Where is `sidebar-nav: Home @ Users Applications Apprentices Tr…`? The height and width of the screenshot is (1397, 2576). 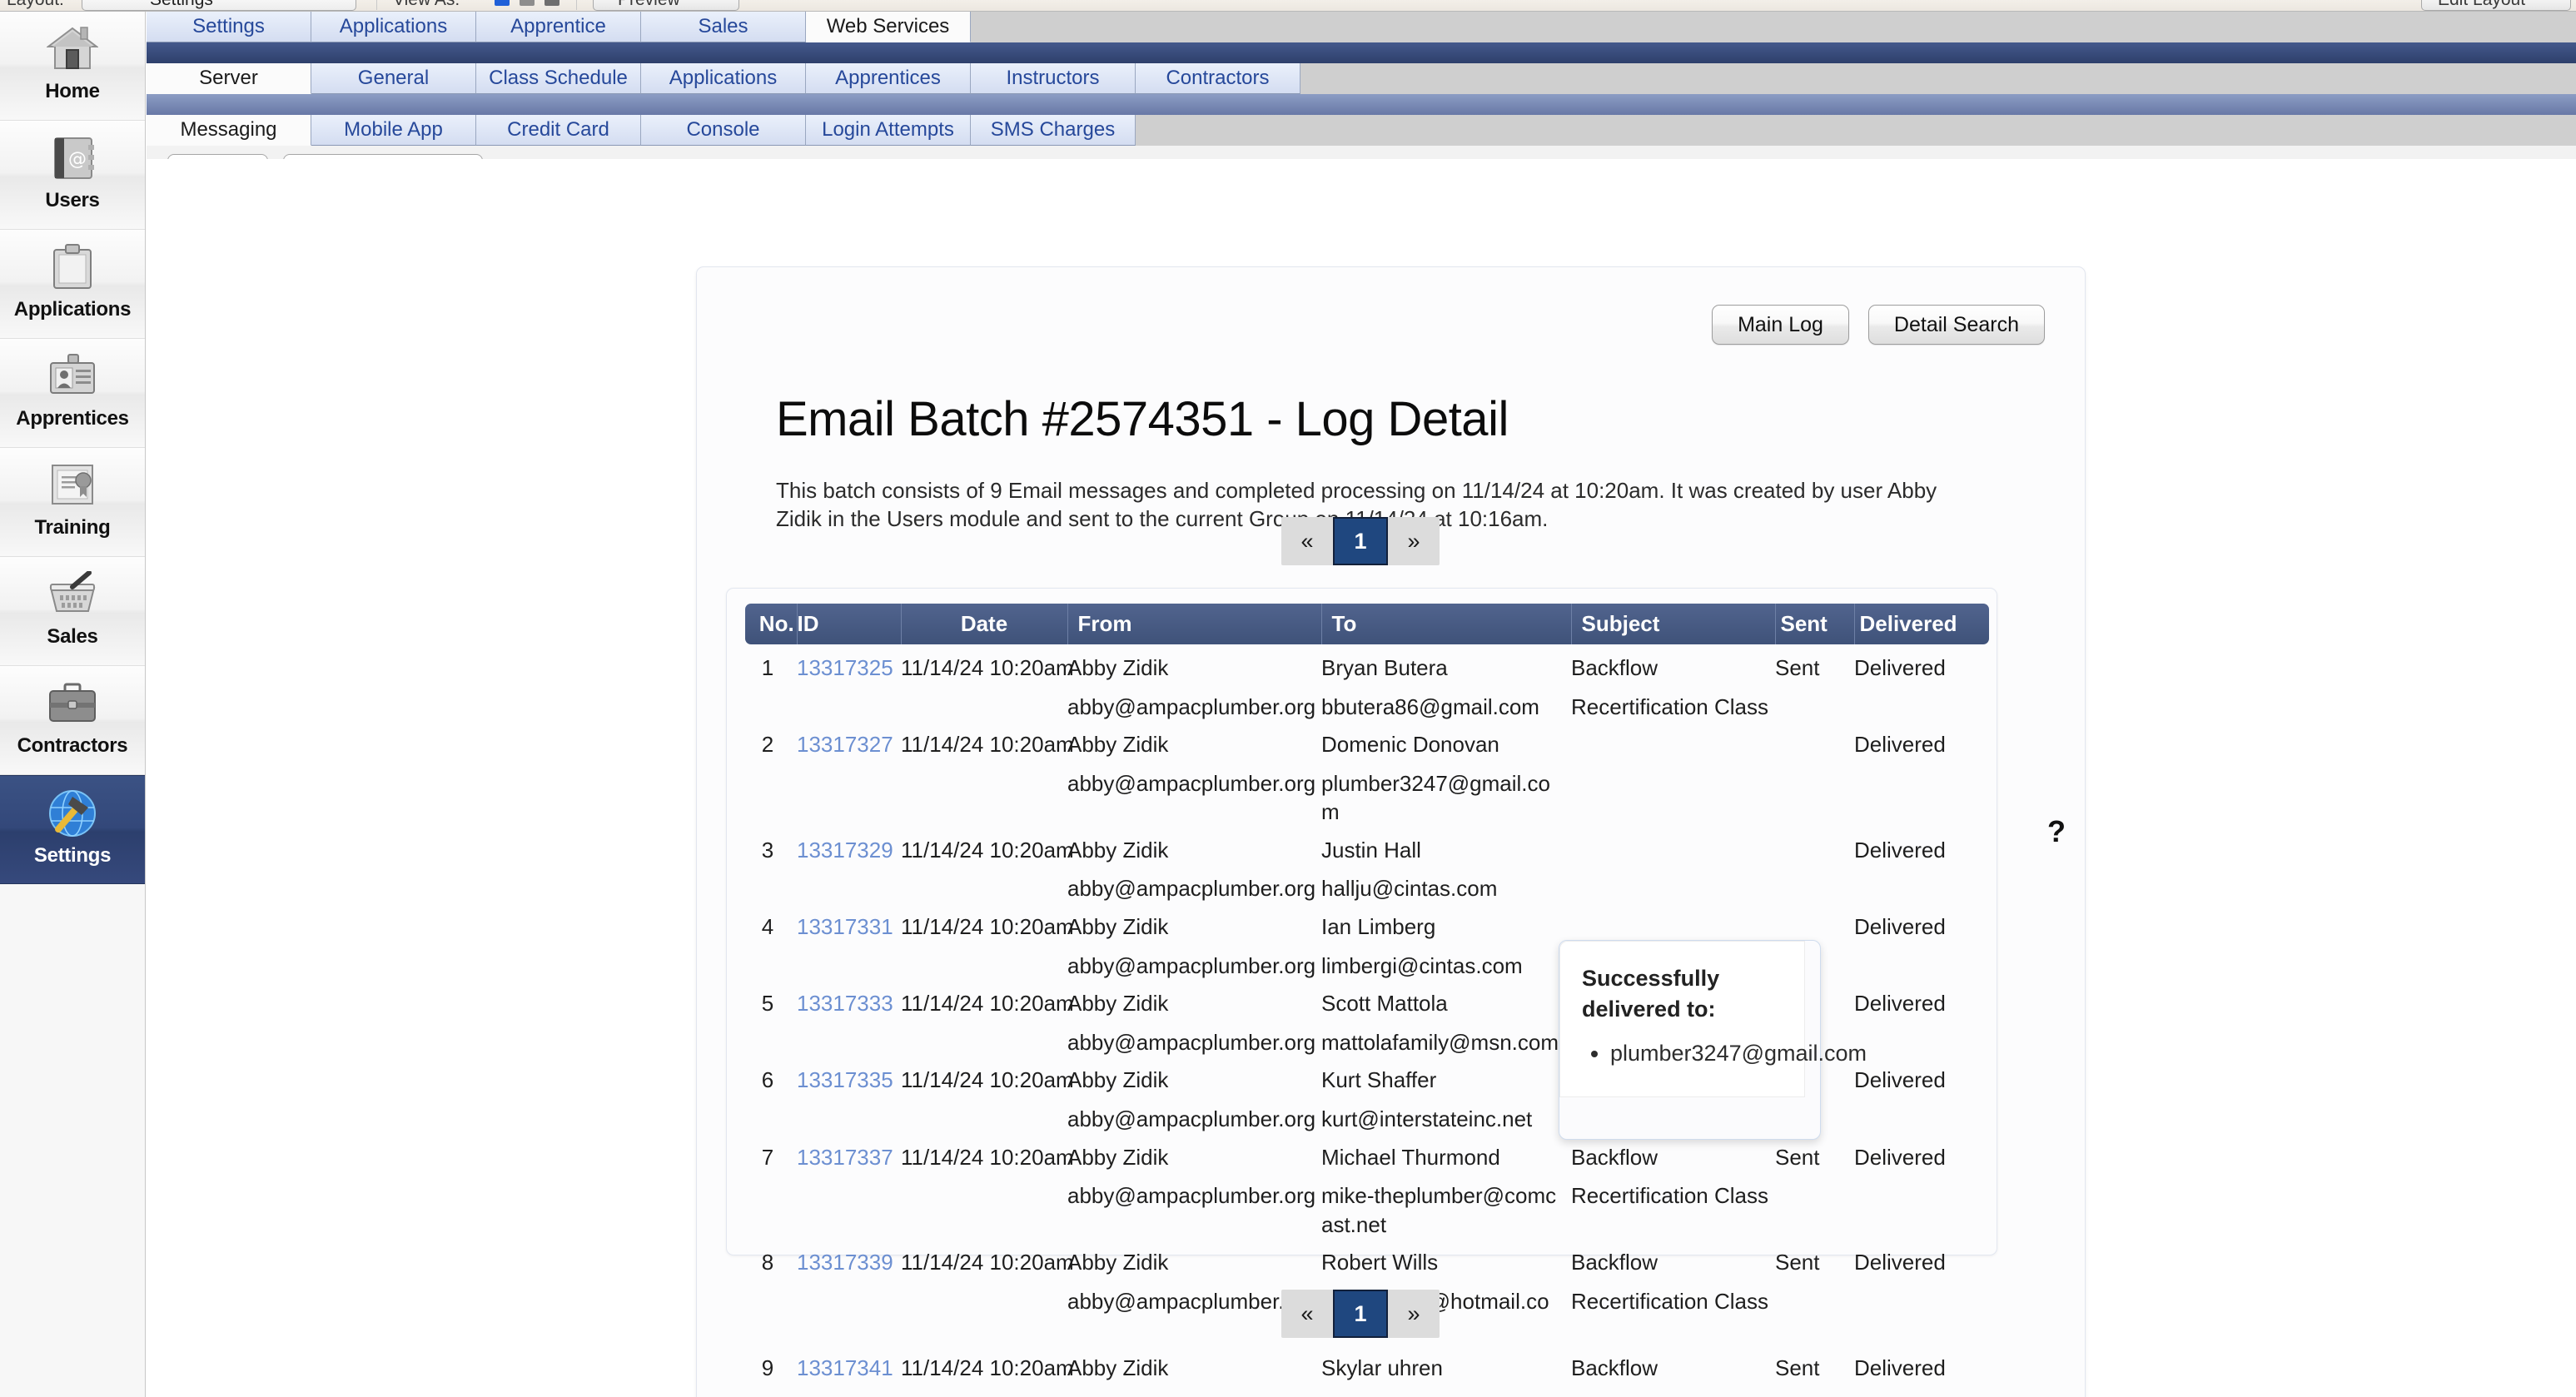 sidebar-nav: Home @ Users Applications Apprentices Tr… is located at coordinates (73, 704).